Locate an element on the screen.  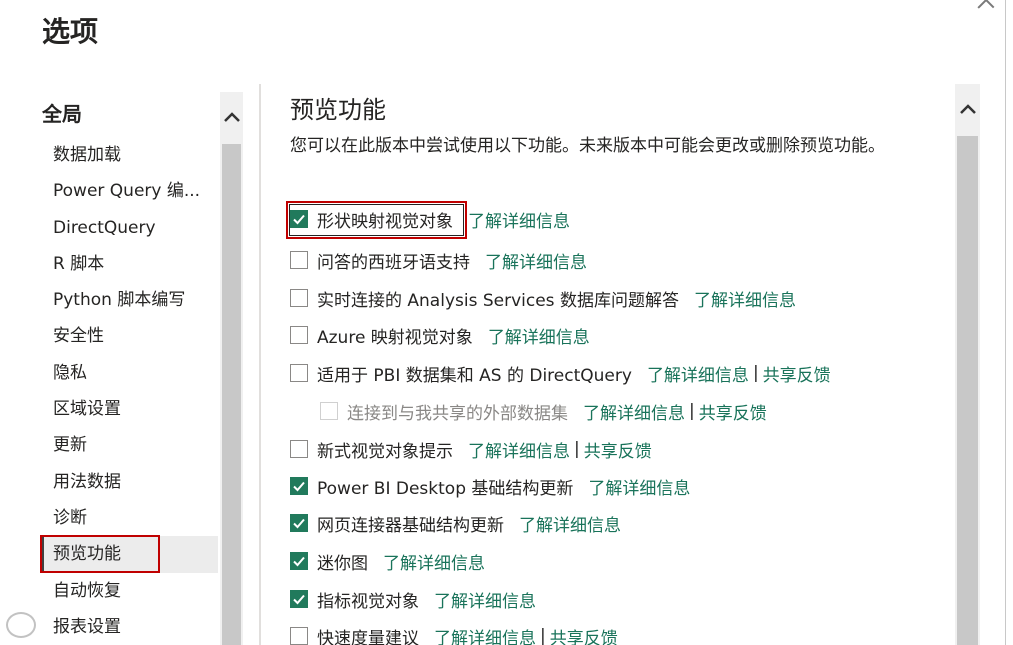
feature-row: 快速度量建议 了解详细信息 | 共享反馈 is located at coordinates (454, 633).